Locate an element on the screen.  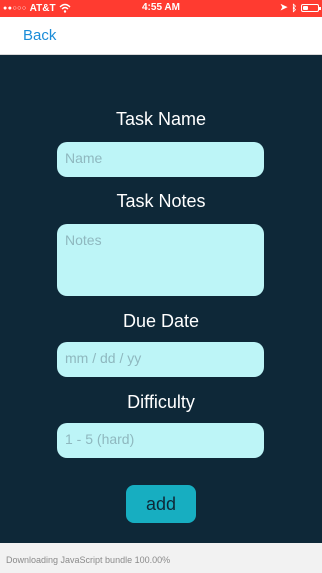
task-notes-label: Task Notes is located at coordinates (161, 201).